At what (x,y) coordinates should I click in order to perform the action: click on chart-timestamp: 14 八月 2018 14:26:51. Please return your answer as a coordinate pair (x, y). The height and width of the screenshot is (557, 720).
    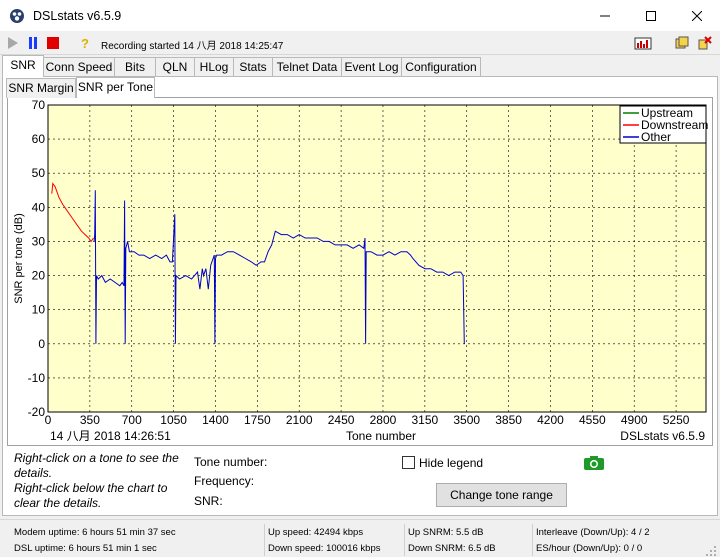
    Looking at the image, I should click on (110, 436).